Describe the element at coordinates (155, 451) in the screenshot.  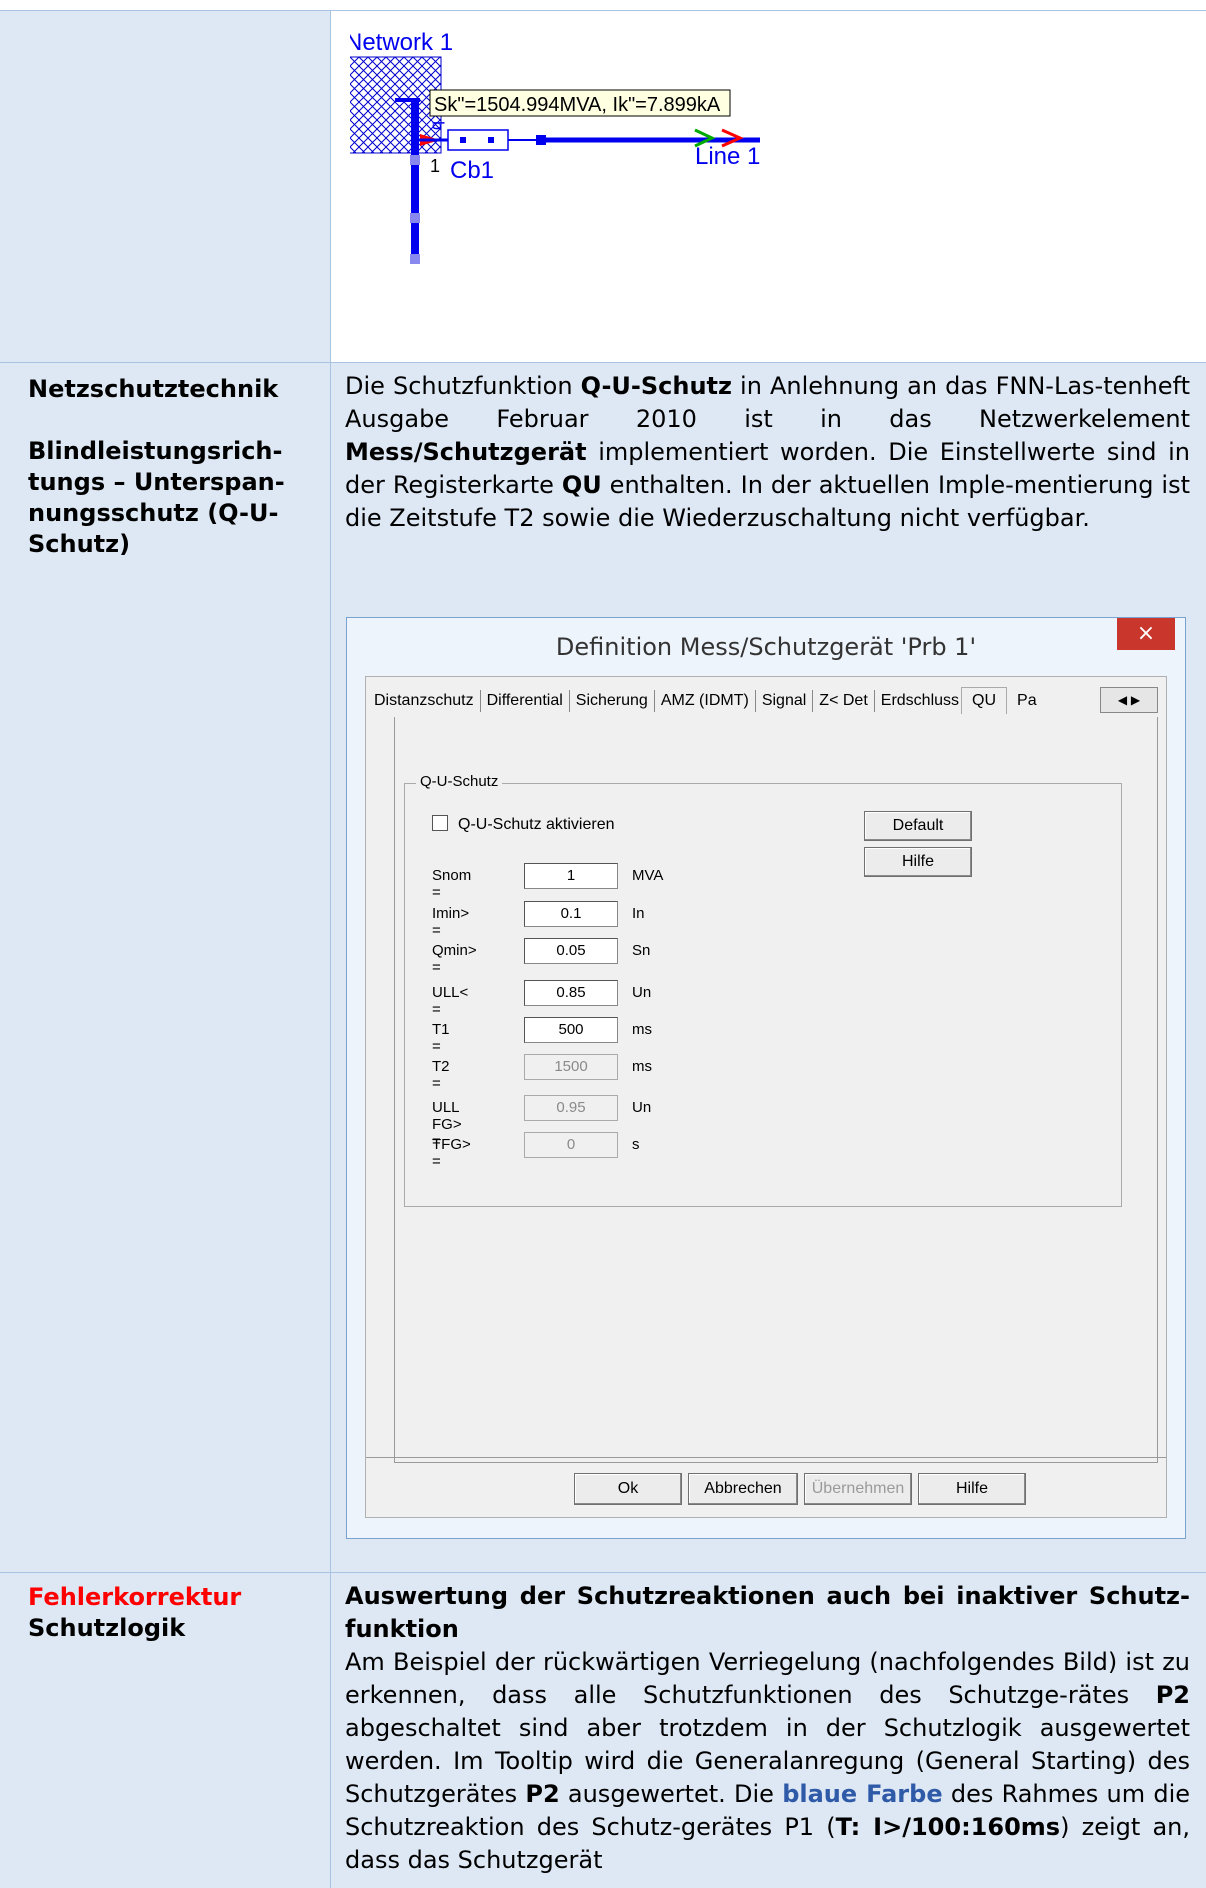
I see `section-subtitle-line: Blindleistungsrich-` at that location.